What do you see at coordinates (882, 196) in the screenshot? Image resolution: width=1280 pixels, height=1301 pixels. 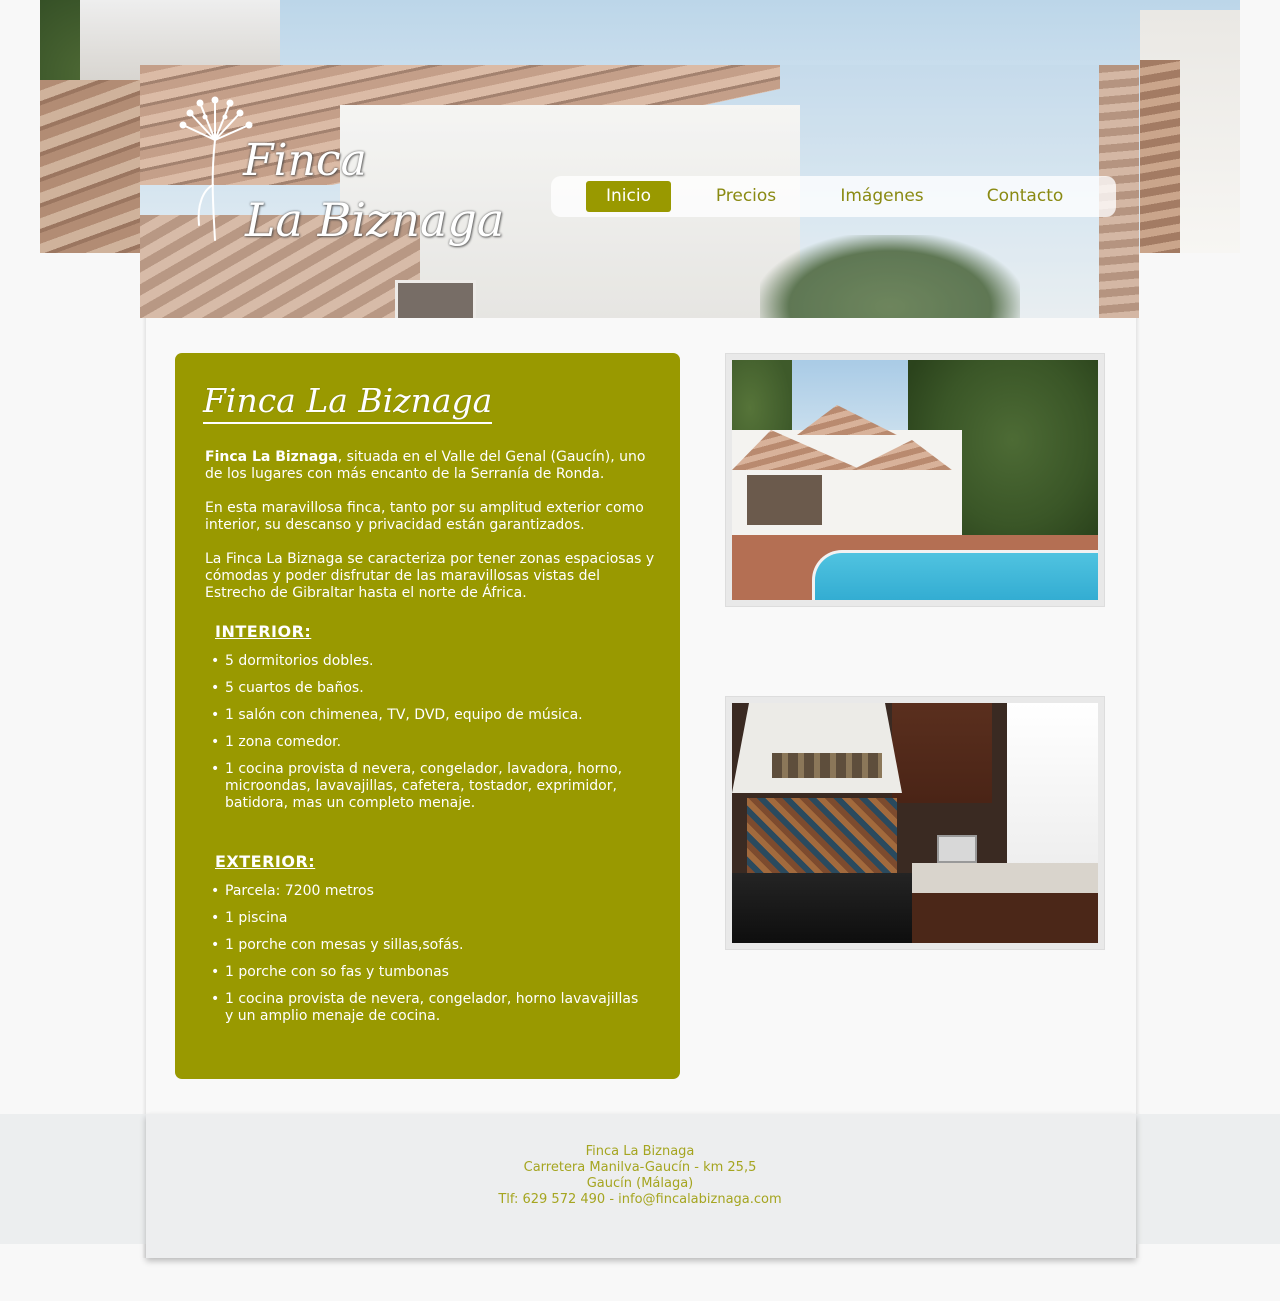 I see `nav-item-imagenes: Imágenes` at bounding box center [882, 196].